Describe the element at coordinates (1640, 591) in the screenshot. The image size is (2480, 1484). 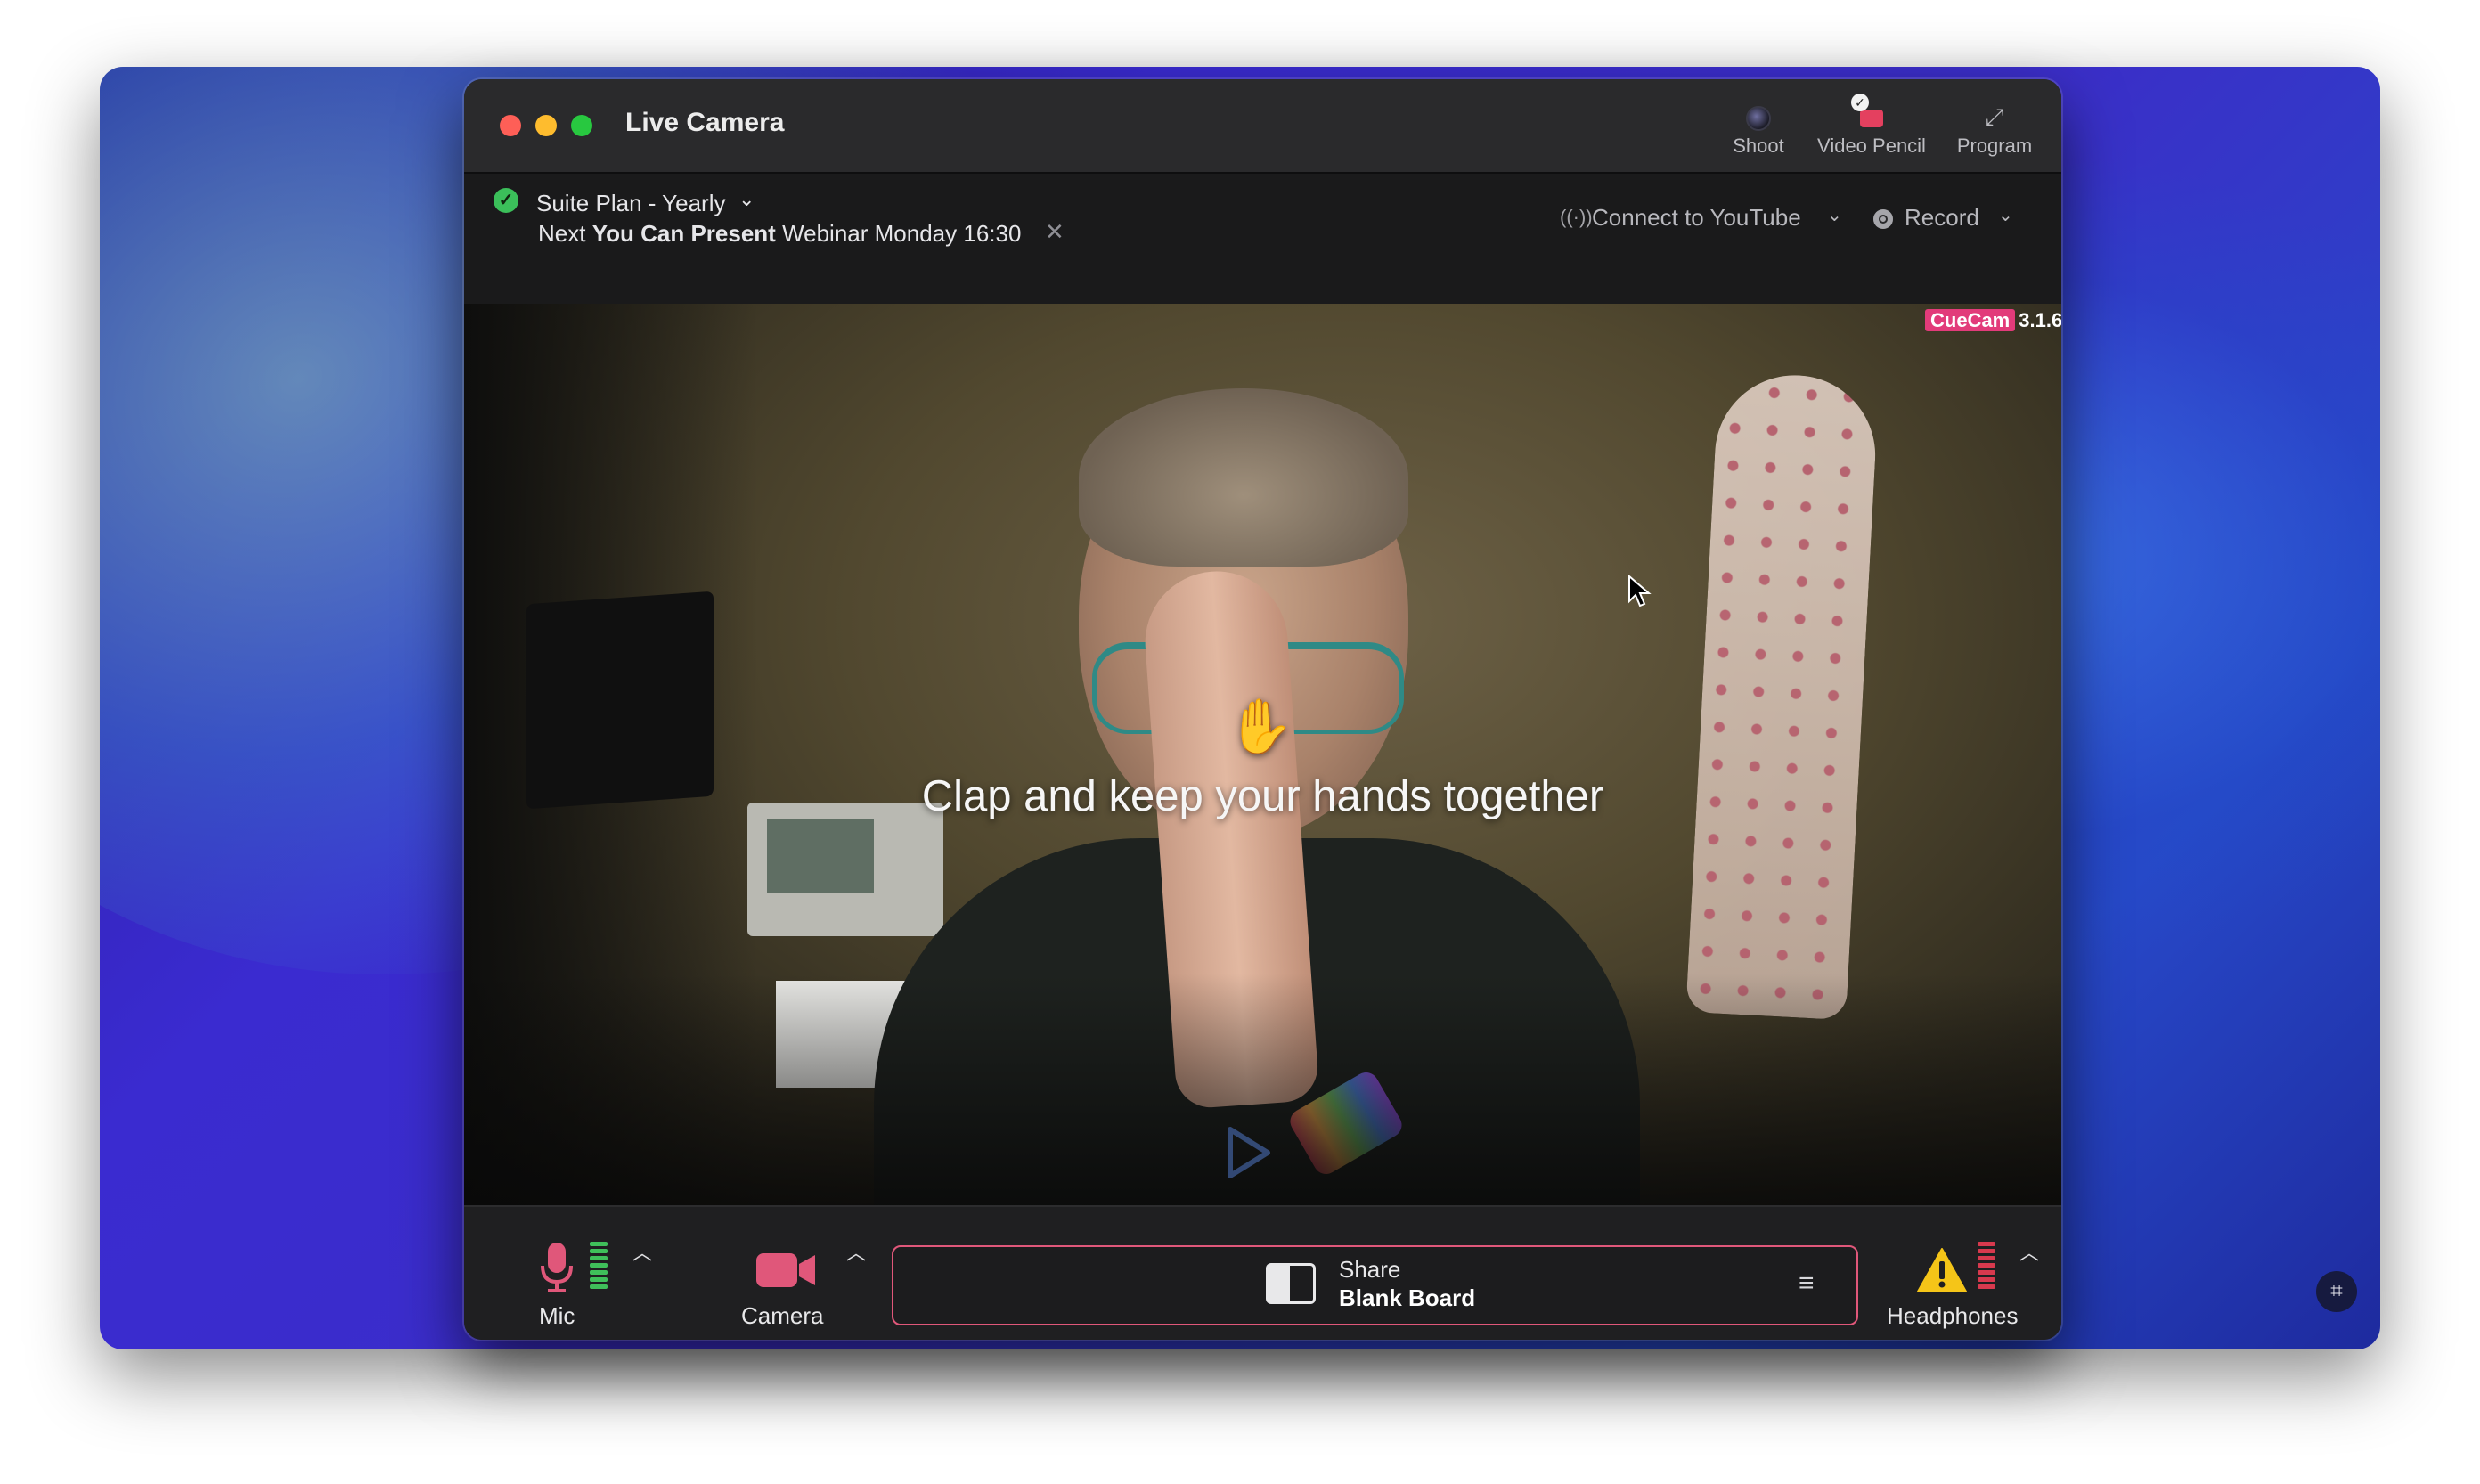
I see `mouse-pointer-icon` at that location.